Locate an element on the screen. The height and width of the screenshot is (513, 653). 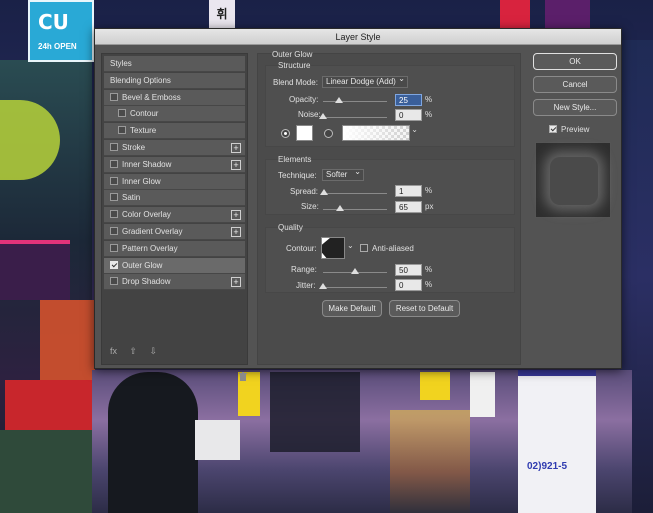
jitter-unit: % is located at coordinates (429, 284).